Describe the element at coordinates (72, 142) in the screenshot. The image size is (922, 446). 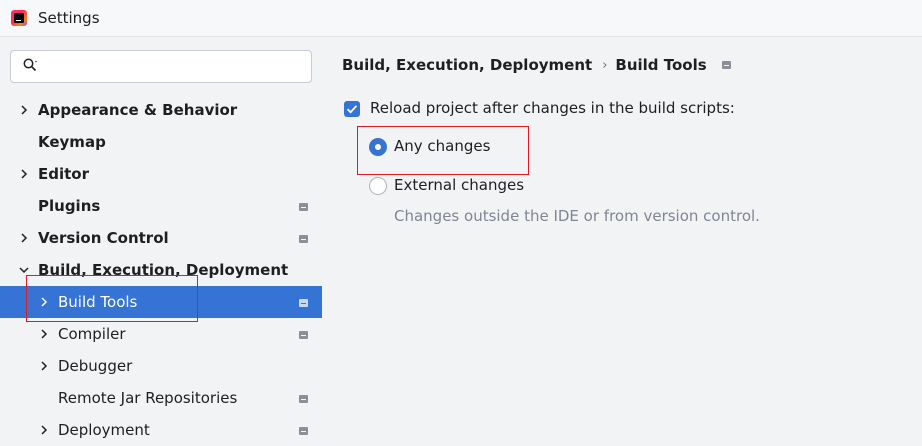
I see `sidebar-item-label: Keymap` at that location.